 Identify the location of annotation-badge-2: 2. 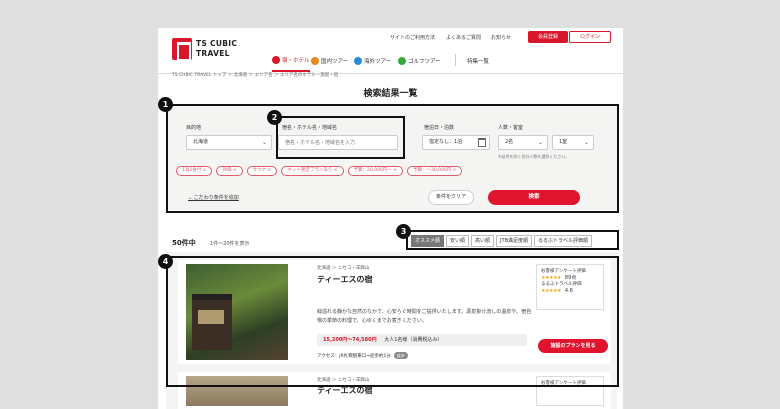
(274, 117).